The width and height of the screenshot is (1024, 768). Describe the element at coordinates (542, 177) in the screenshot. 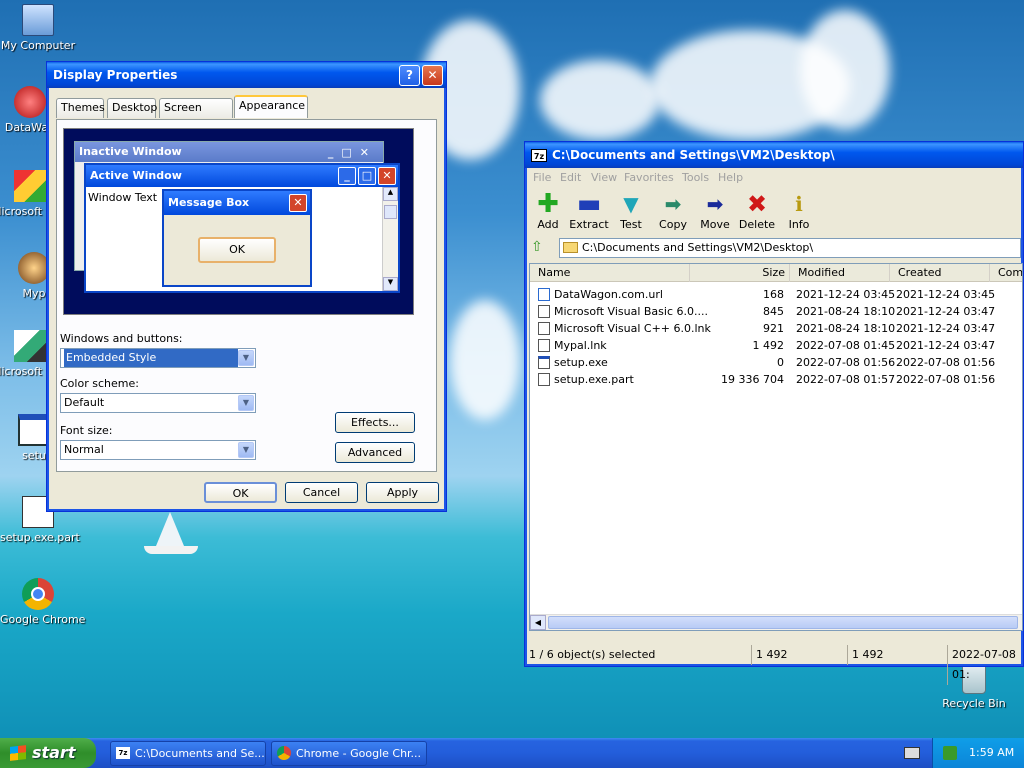

I see `menu-file: File` at that location.